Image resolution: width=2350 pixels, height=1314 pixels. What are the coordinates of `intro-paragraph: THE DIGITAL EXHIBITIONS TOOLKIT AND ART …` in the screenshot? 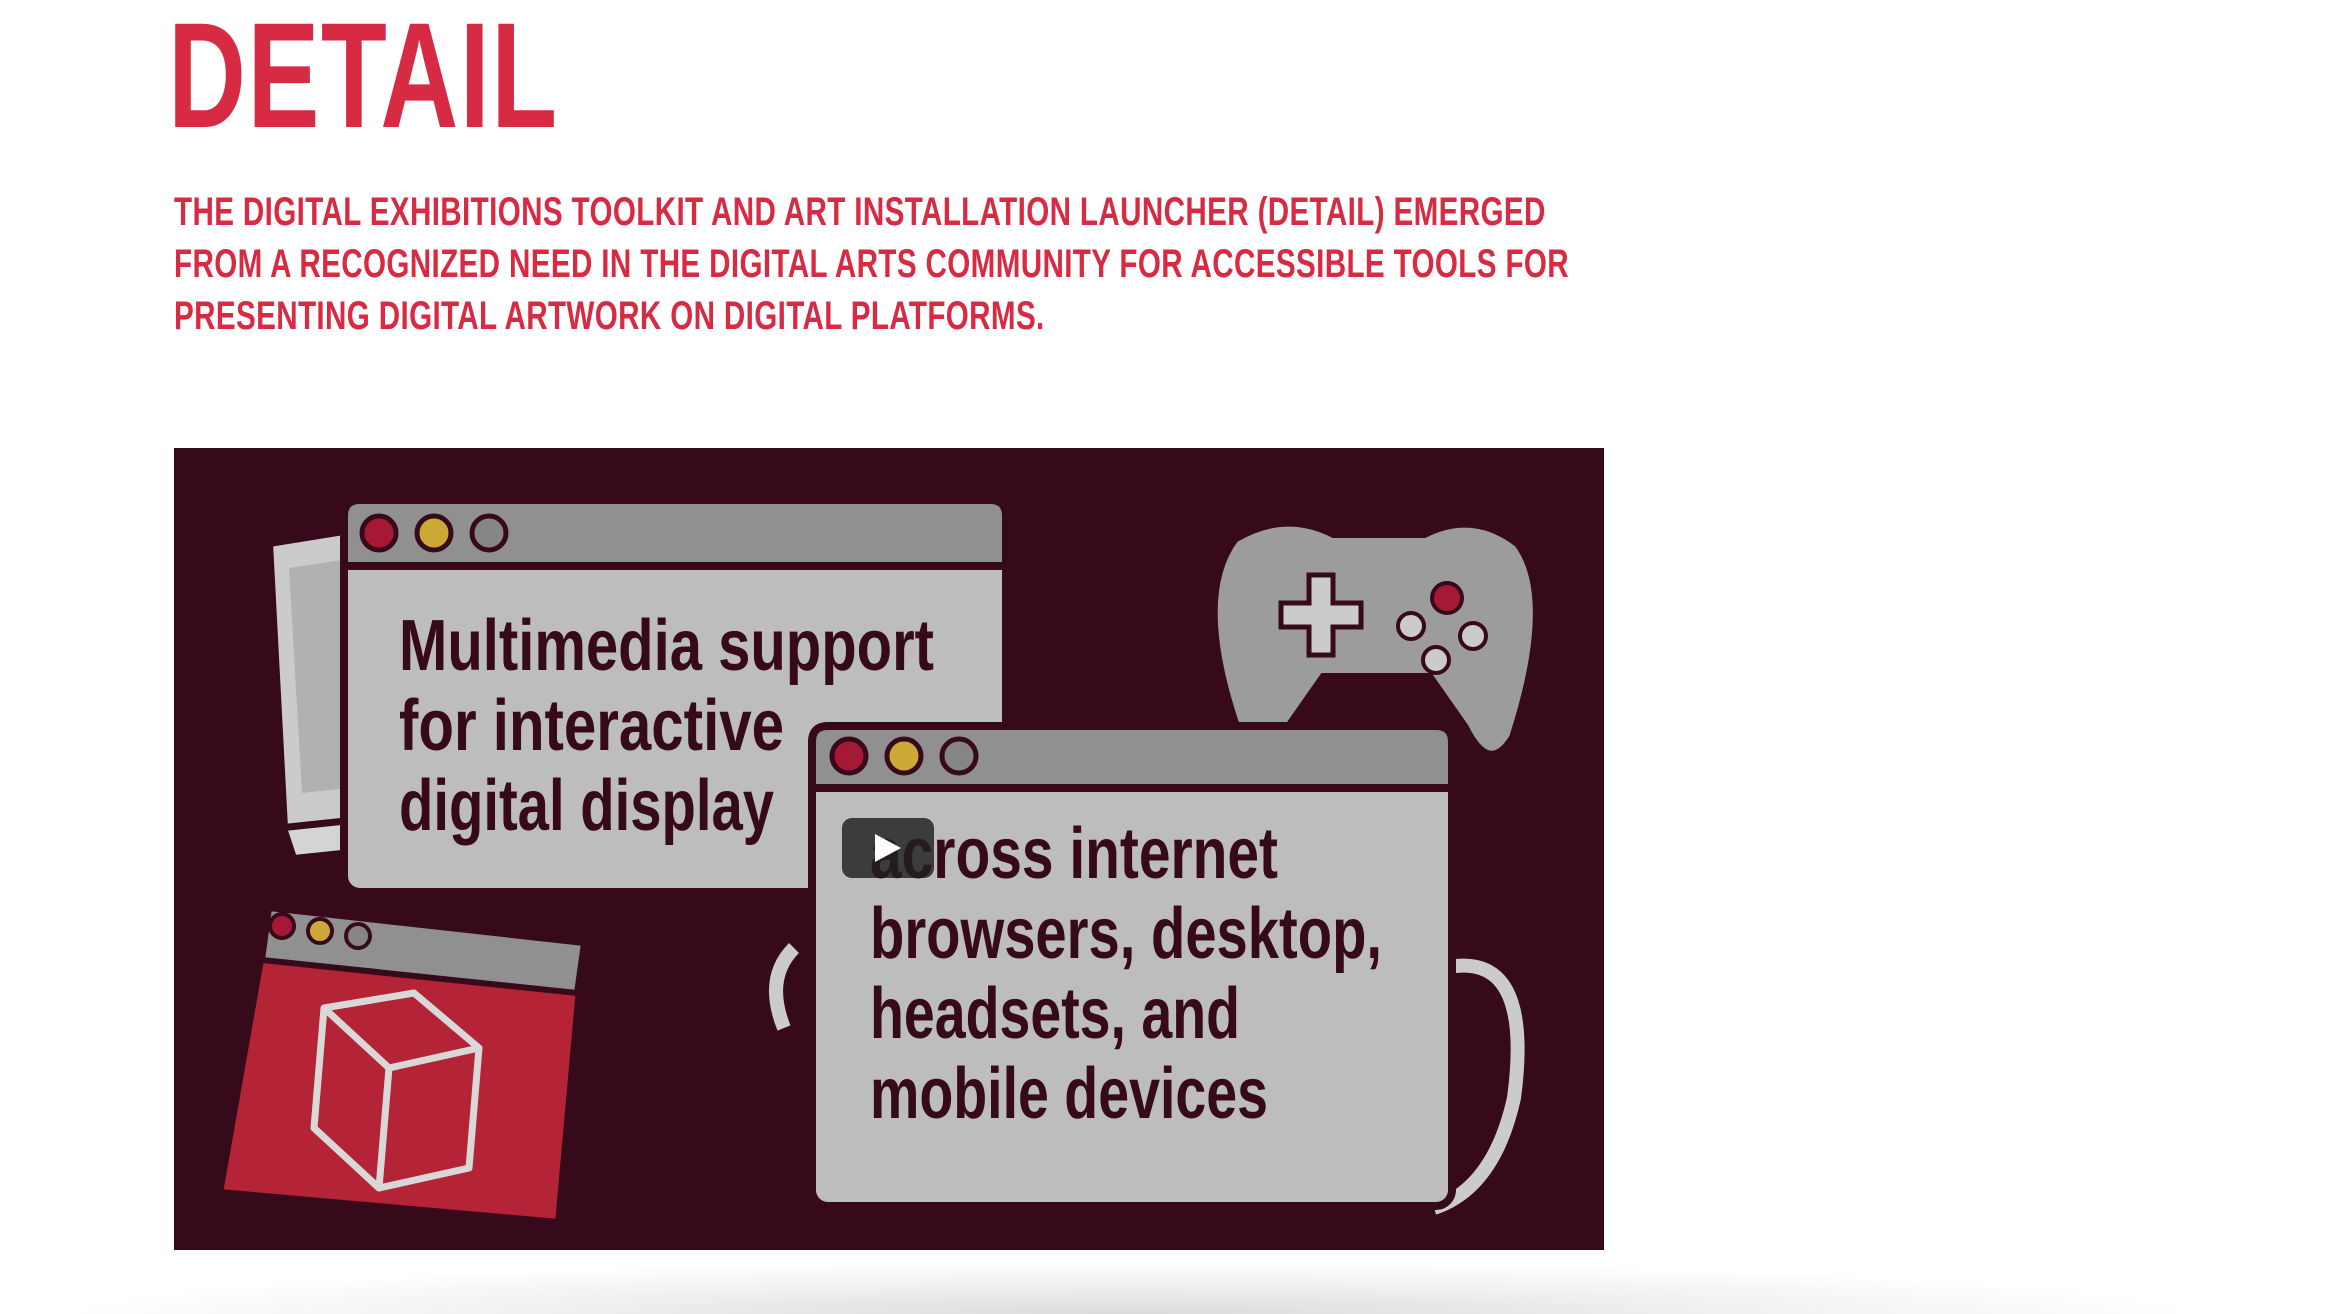 It's located at (872, 264).